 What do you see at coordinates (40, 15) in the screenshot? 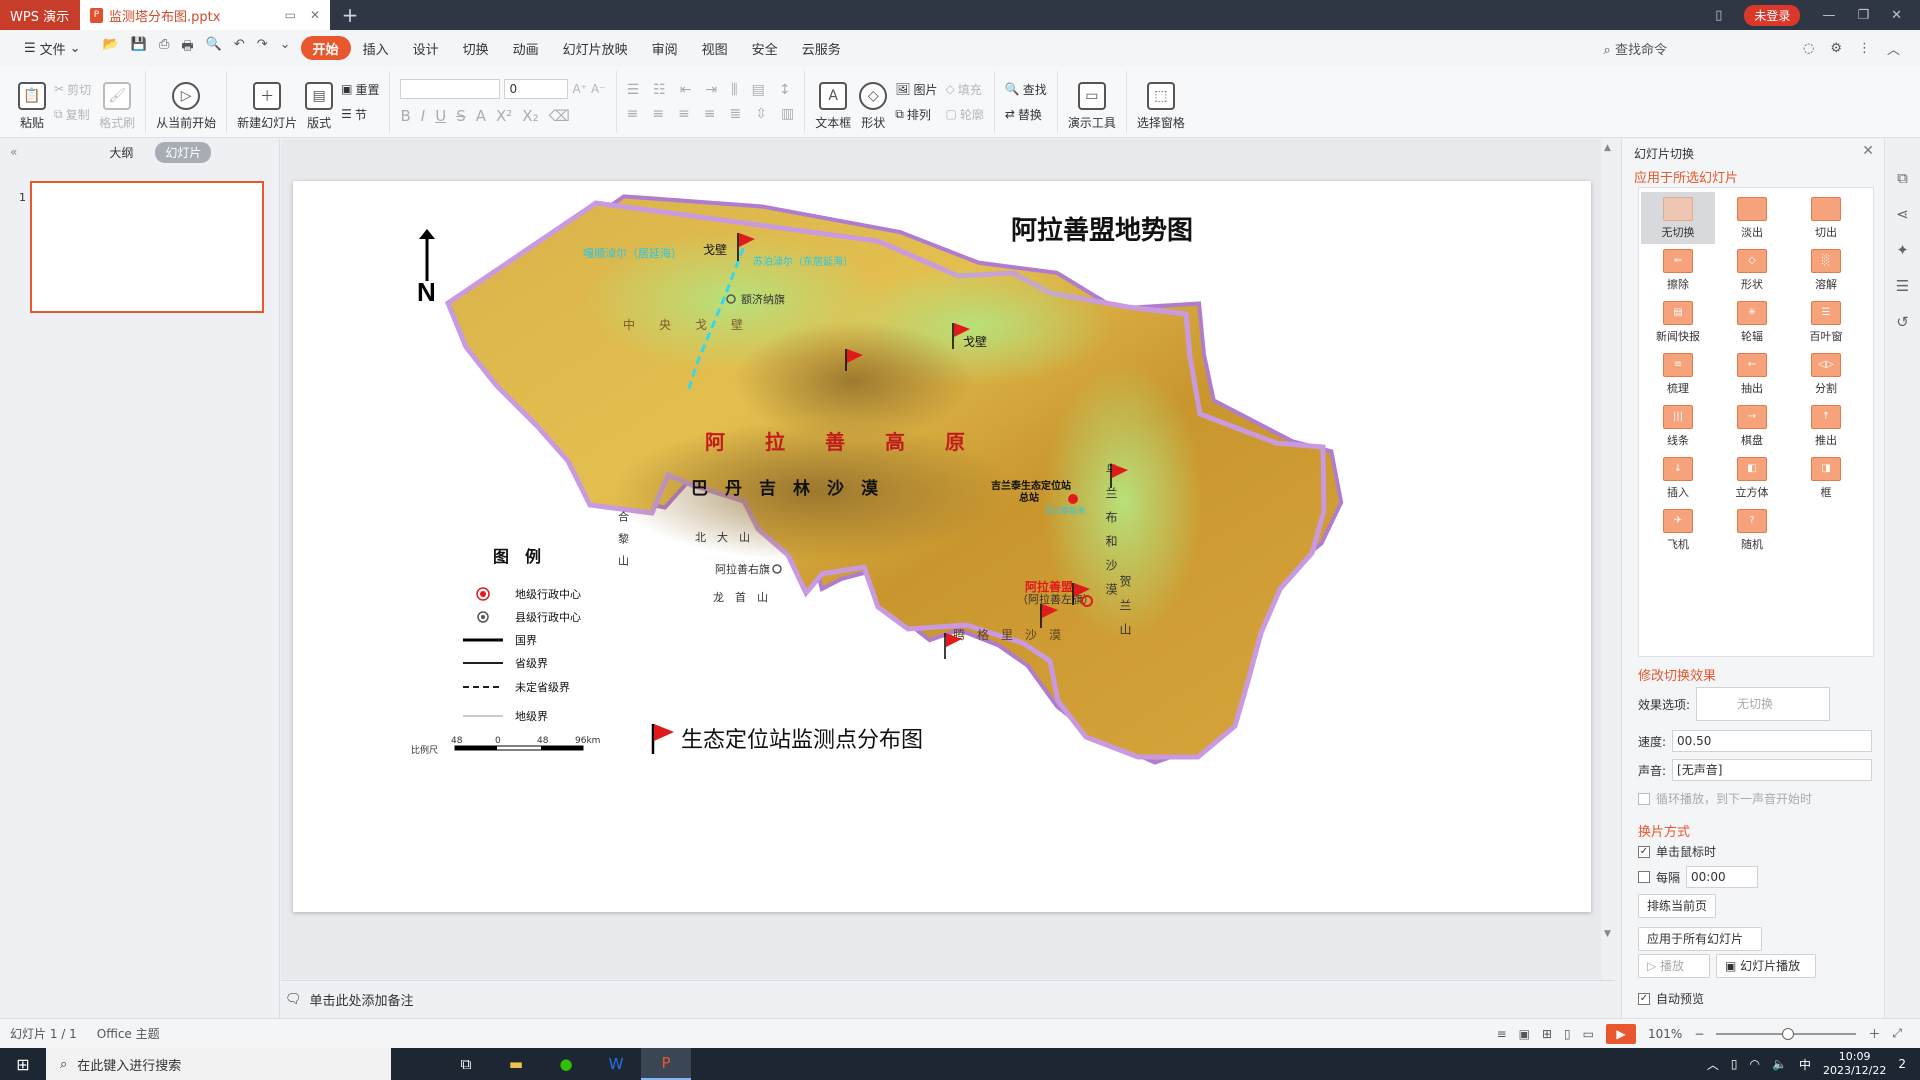
I see `app-tab: WPS 演示` at bounding box center [40, 15].